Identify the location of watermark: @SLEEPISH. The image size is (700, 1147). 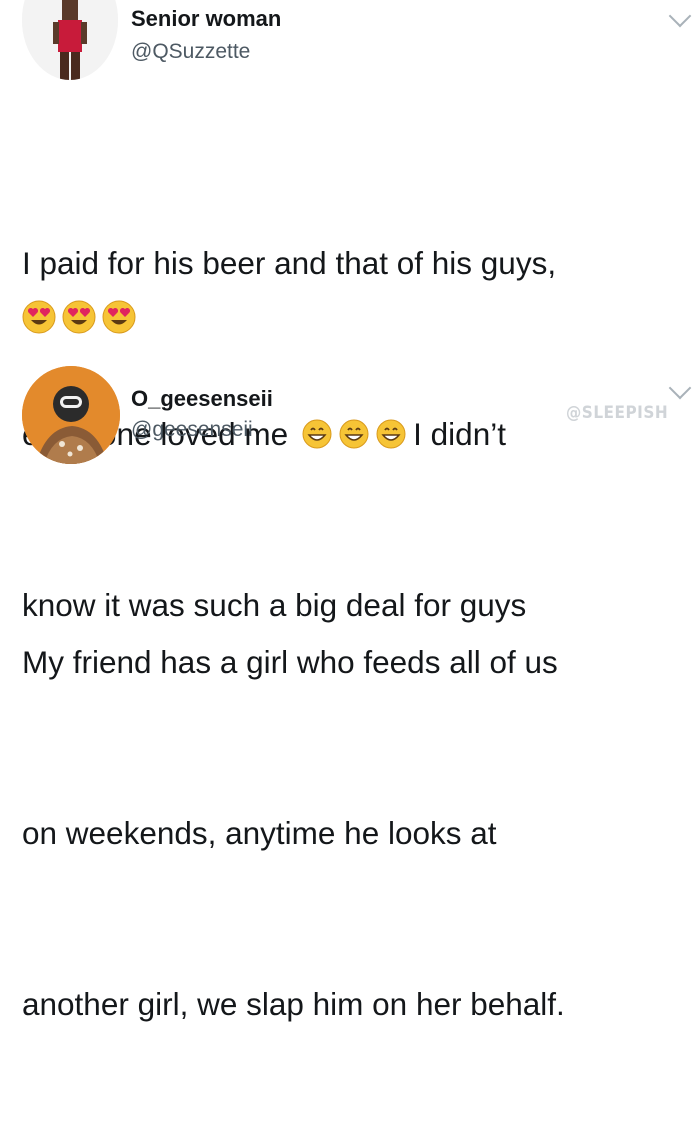
(617, 413).